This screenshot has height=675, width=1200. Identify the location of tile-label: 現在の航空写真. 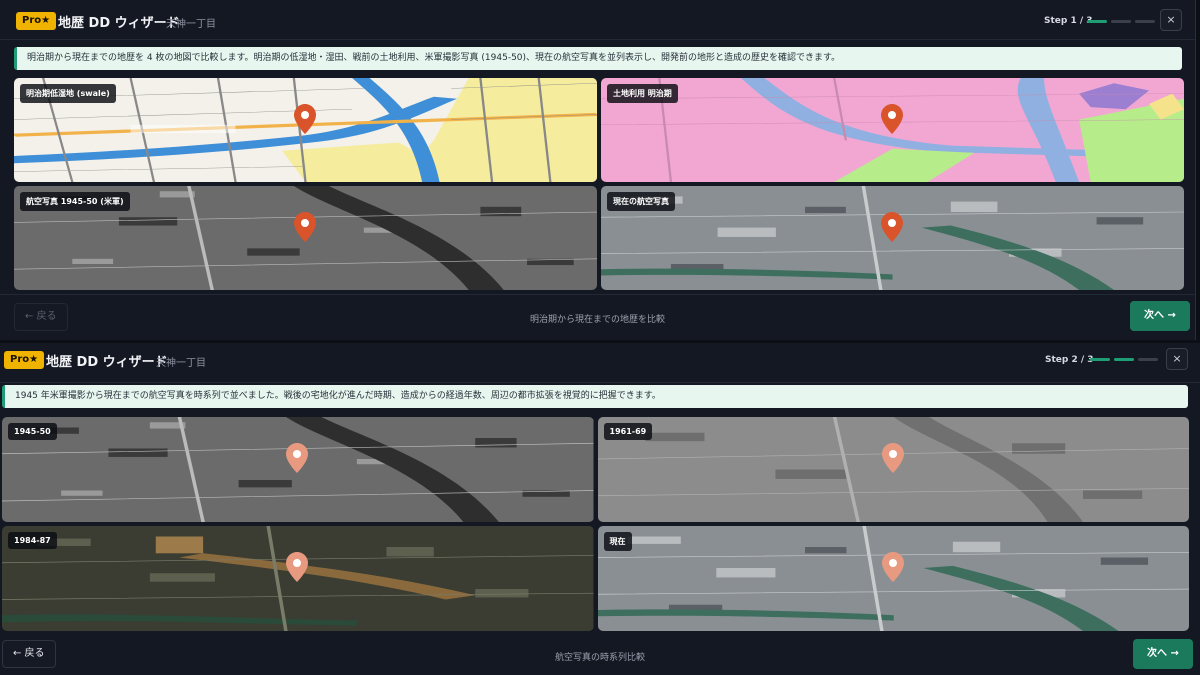
(641, 201).